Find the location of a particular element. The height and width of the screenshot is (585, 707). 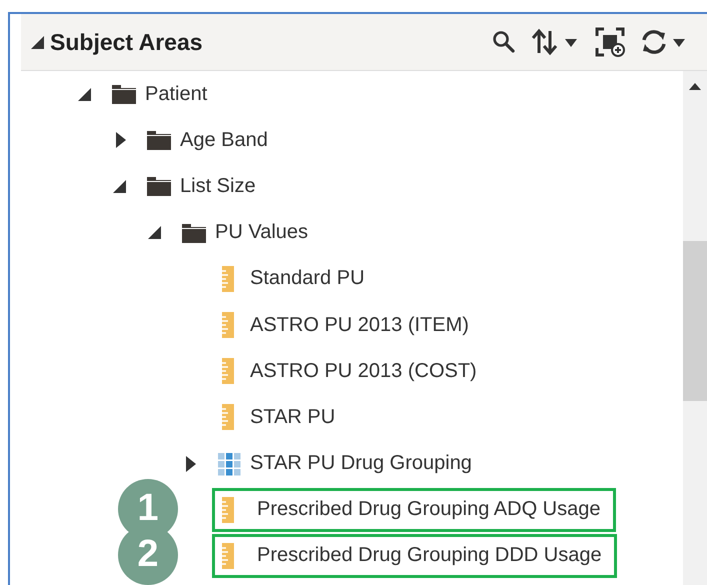

grid-icon is located at coordinates (229, 463).